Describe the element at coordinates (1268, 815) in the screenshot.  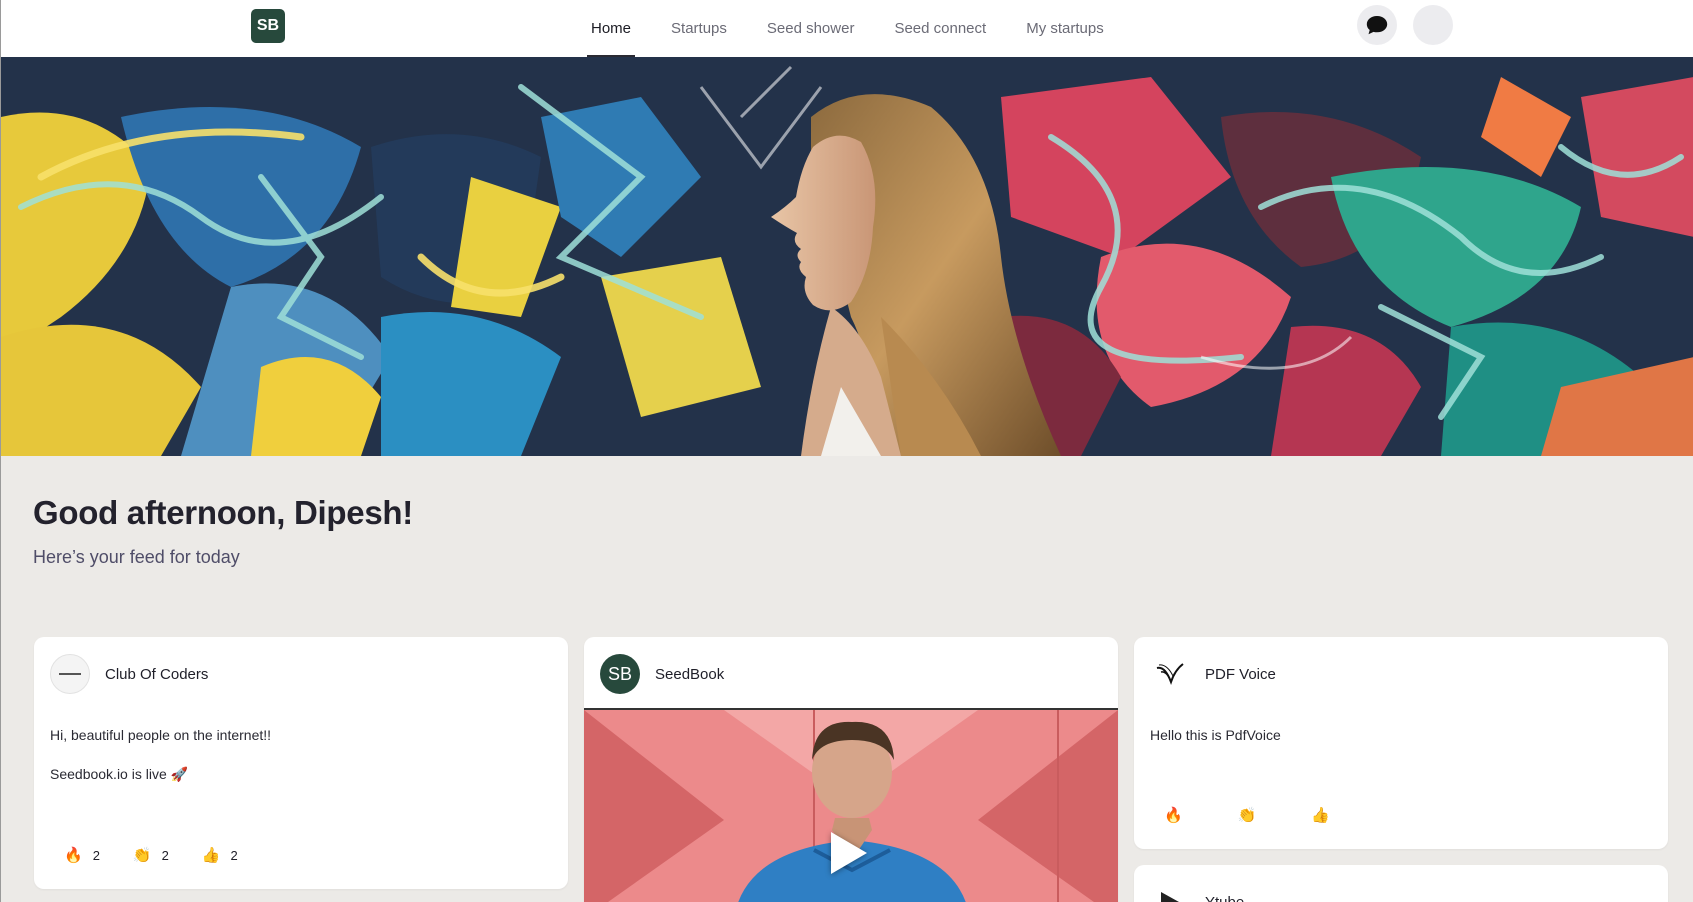
I see `reactions-bar: 🔥 👏 👍` at that location.